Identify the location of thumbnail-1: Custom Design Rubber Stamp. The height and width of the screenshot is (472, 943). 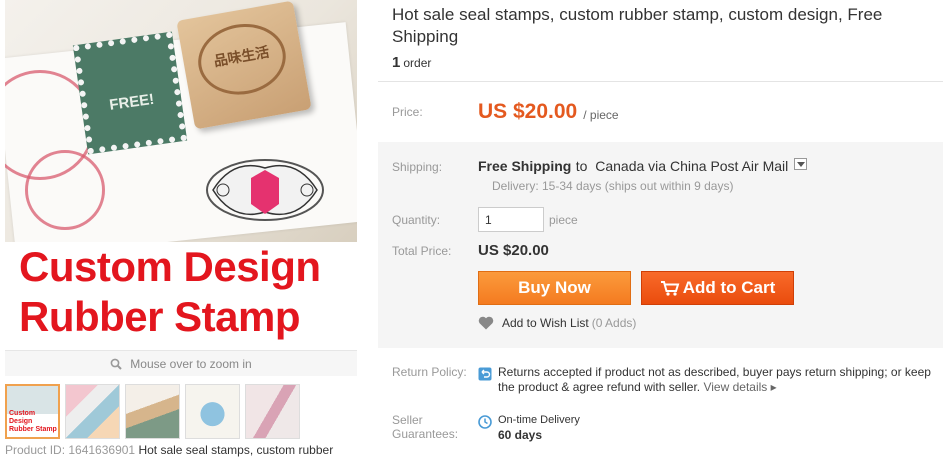
(32, 411).